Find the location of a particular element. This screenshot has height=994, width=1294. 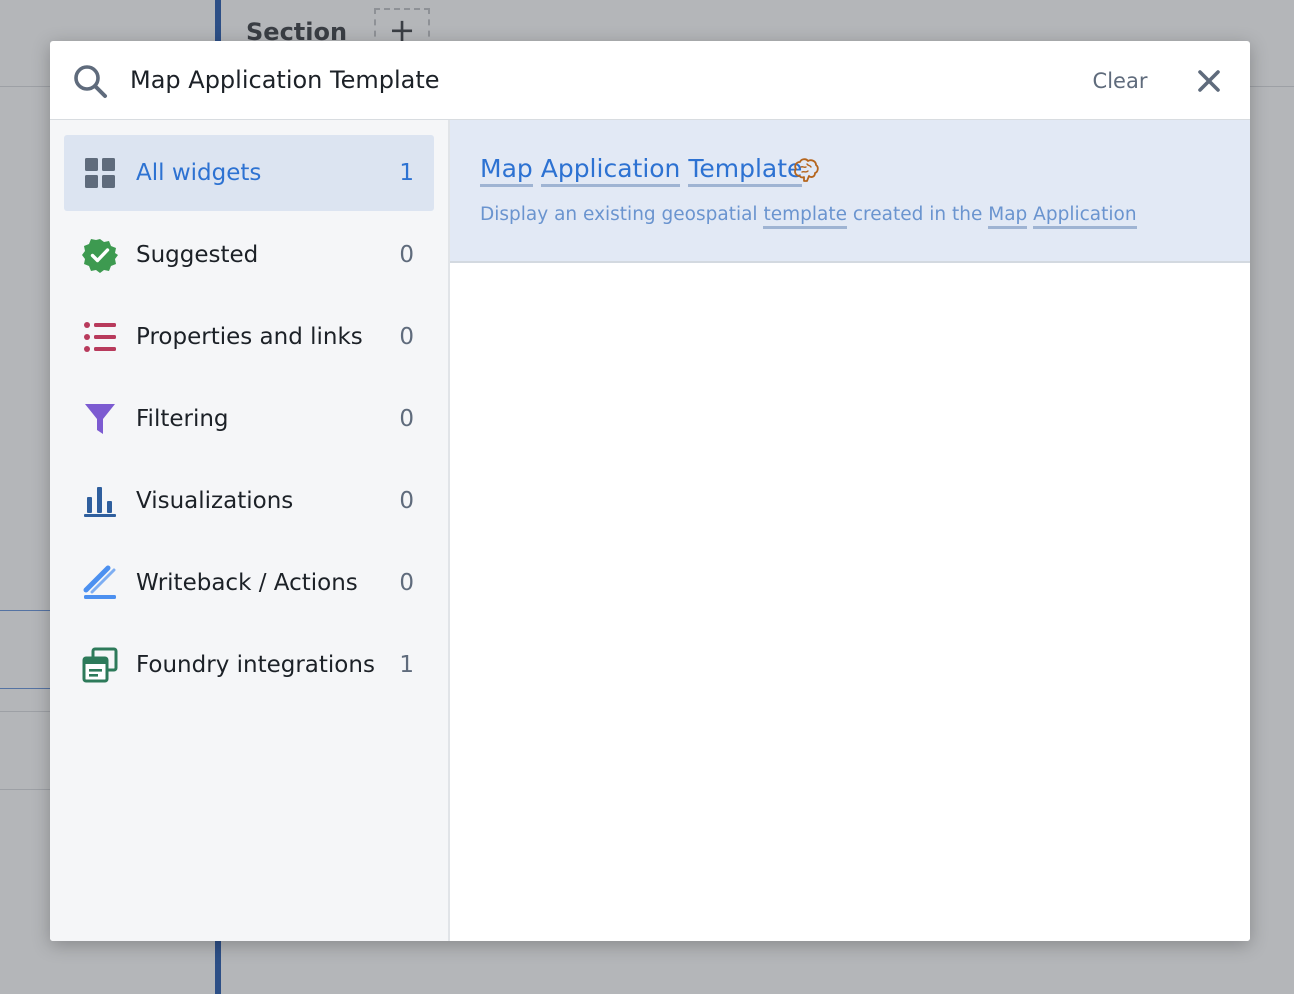

search-bar: Clear is located at coordinates (650, 80).